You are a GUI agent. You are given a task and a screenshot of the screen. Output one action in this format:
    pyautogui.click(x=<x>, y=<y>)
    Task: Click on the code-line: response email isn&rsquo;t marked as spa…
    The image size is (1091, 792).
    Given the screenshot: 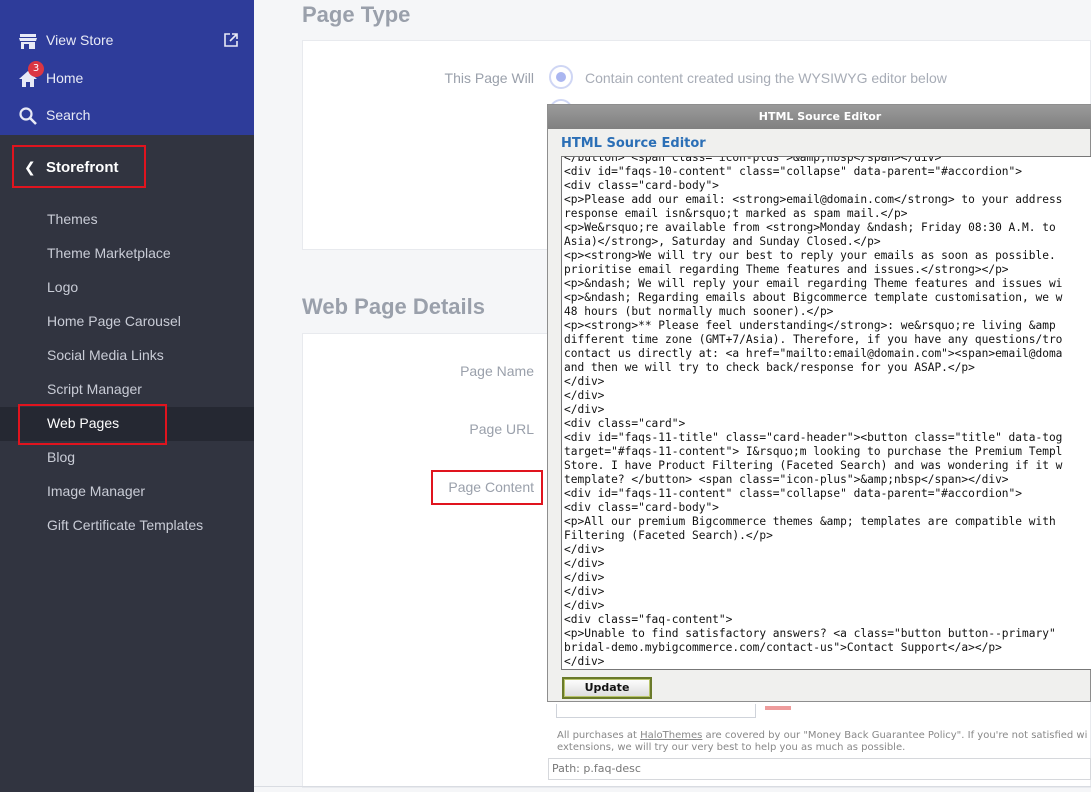 What is the action you would take?
    pyautogui.click(x=736, y=213)
    